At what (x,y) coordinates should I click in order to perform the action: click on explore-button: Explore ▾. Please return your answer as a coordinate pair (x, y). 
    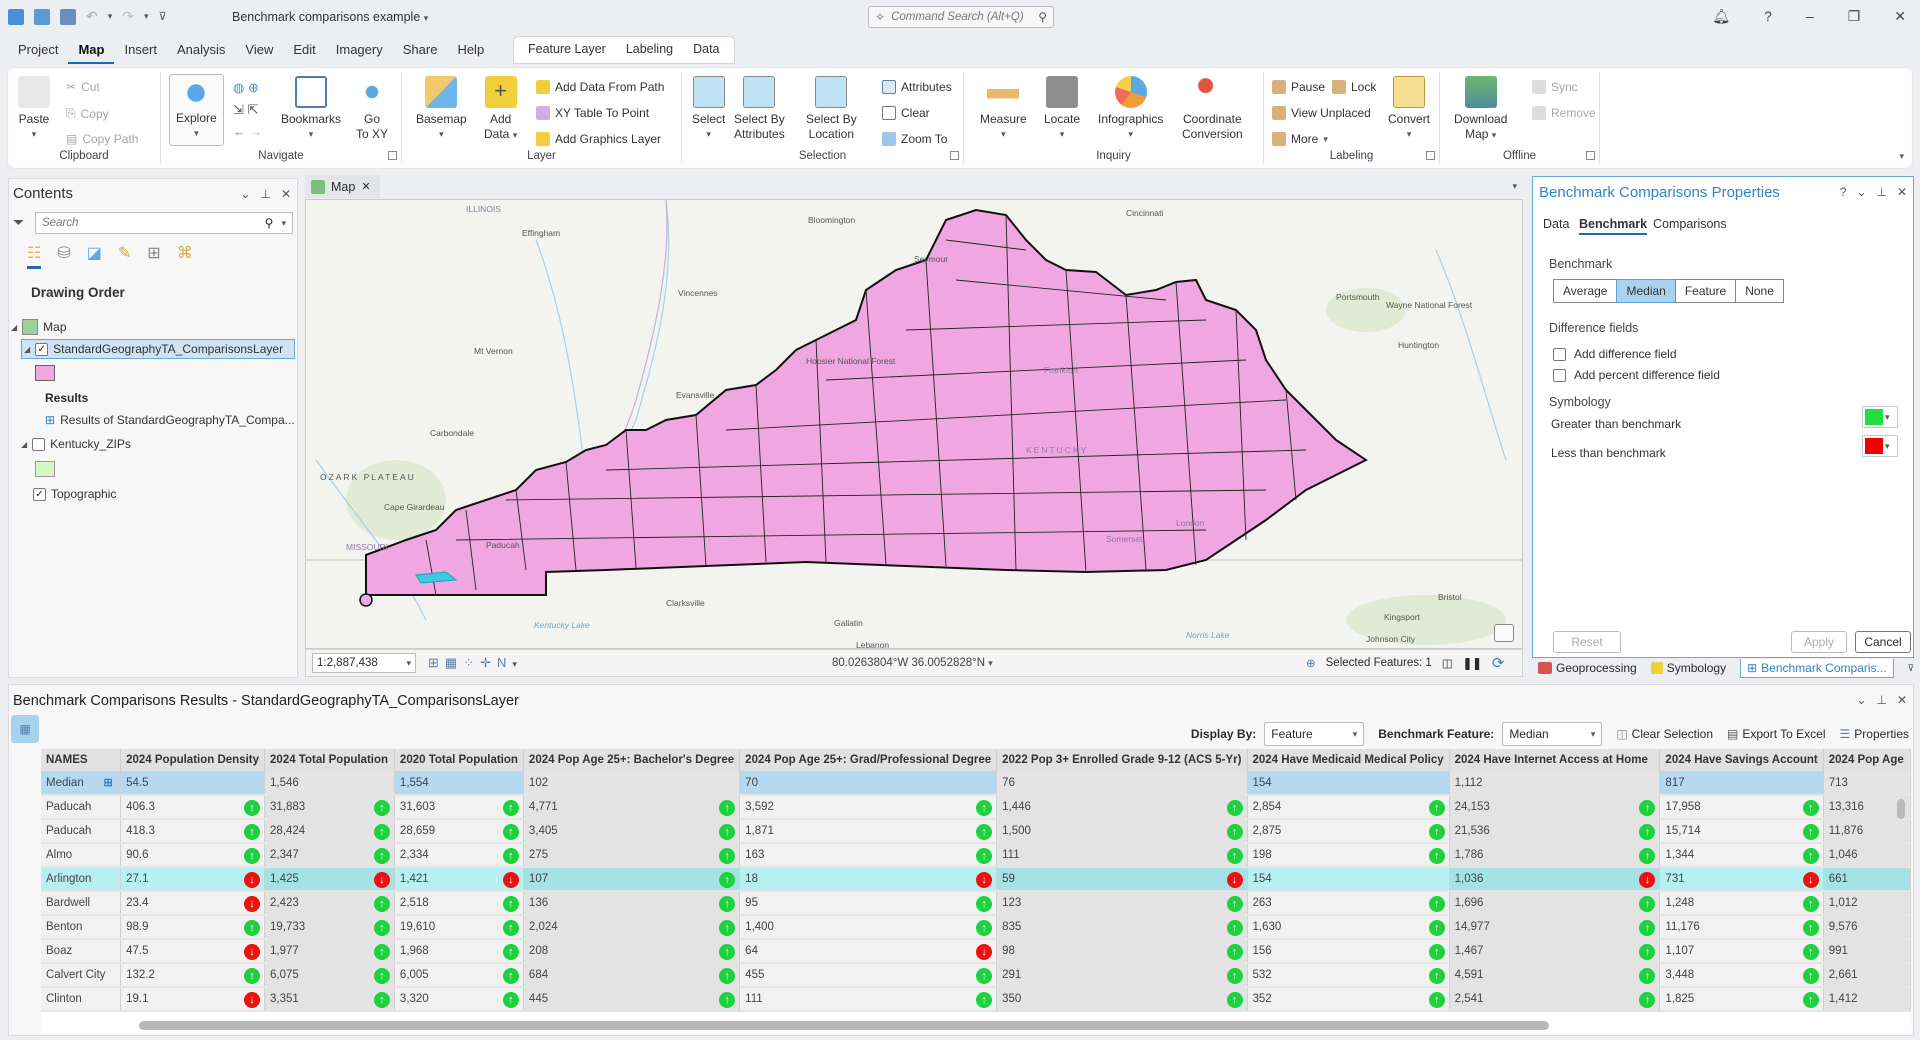
    Looking at the image, I should click on (196, 110).